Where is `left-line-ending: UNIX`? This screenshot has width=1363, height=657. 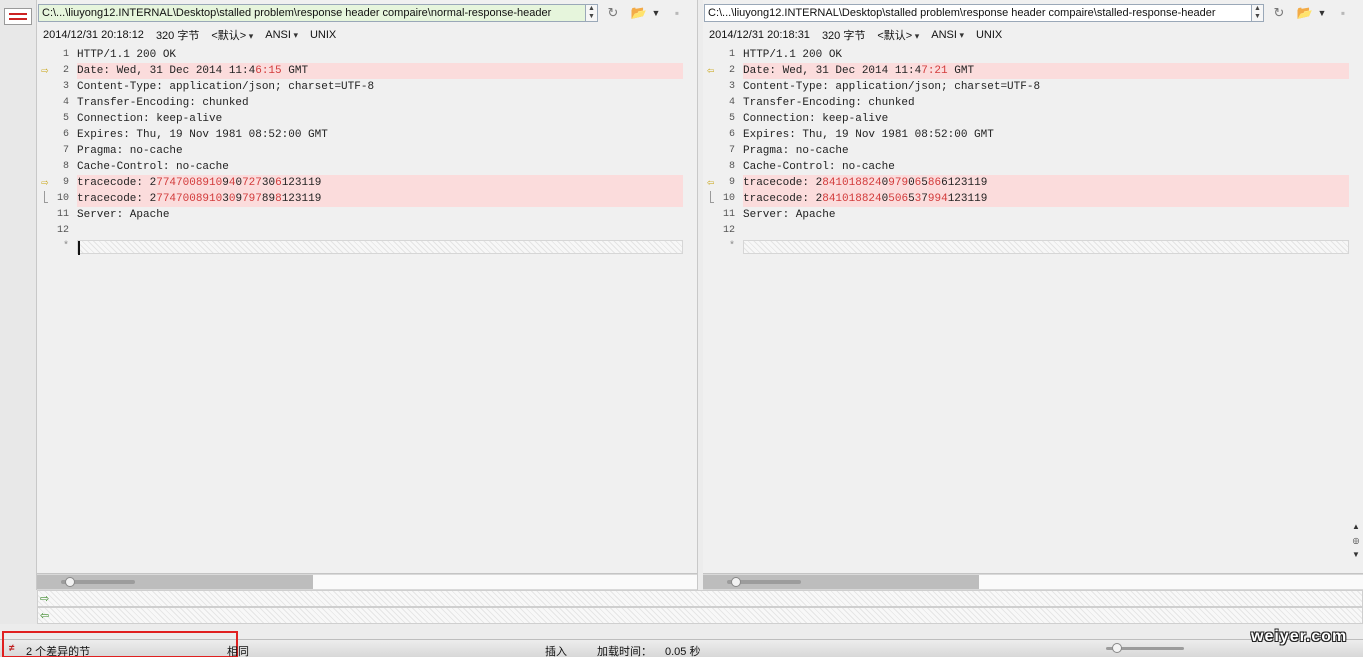
left-line-ending: UNIX is located at coordinates (323, 35).